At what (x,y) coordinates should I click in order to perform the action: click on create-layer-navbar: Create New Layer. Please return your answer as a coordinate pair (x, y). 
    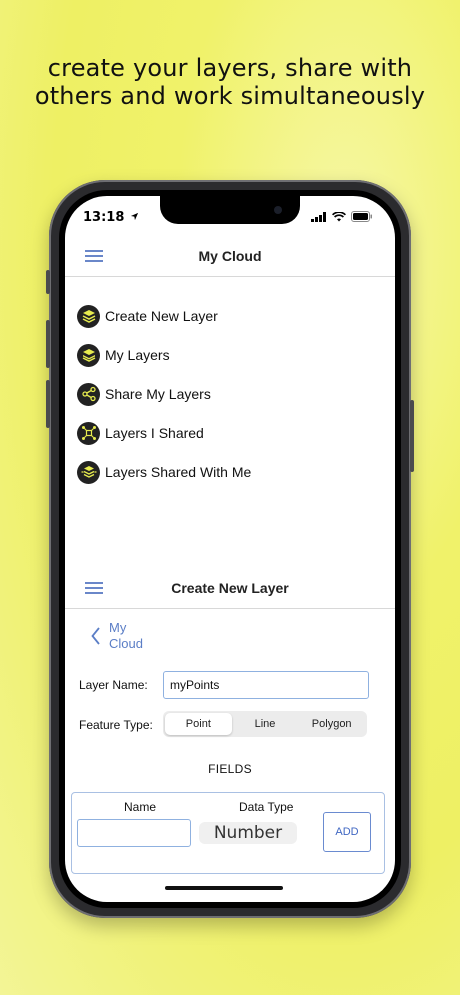
    Looking at the image, I should click on (230, 588).